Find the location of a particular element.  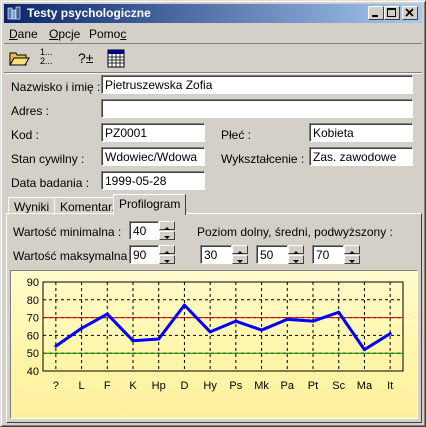

close-icon is located at coordinates (409, 12).